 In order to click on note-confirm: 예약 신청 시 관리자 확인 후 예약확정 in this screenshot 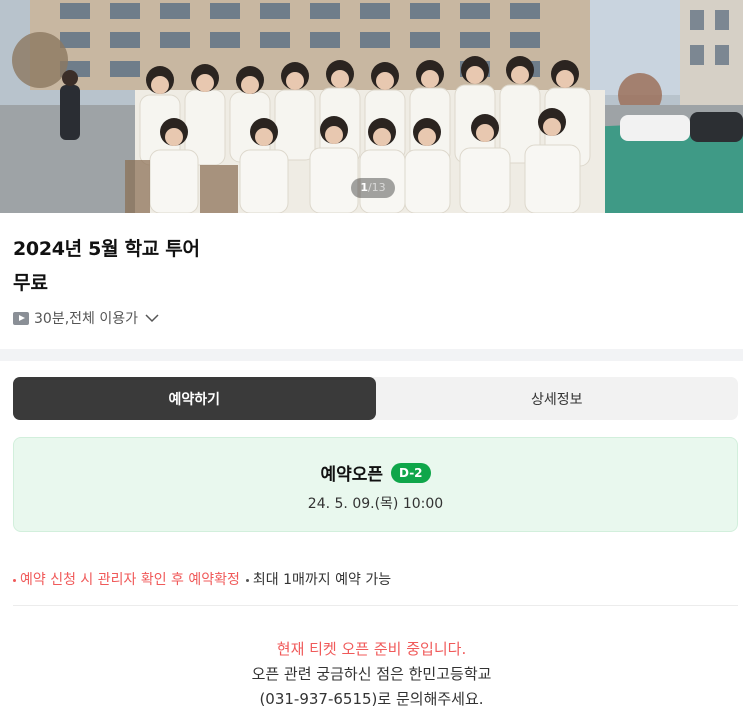, I will do `click(126, 579)`.